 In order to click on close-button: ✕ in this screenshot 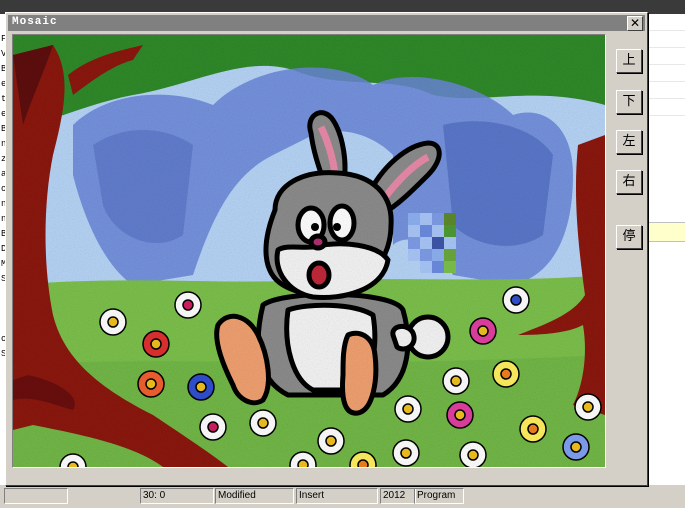, I will do `click(635, 23)`.